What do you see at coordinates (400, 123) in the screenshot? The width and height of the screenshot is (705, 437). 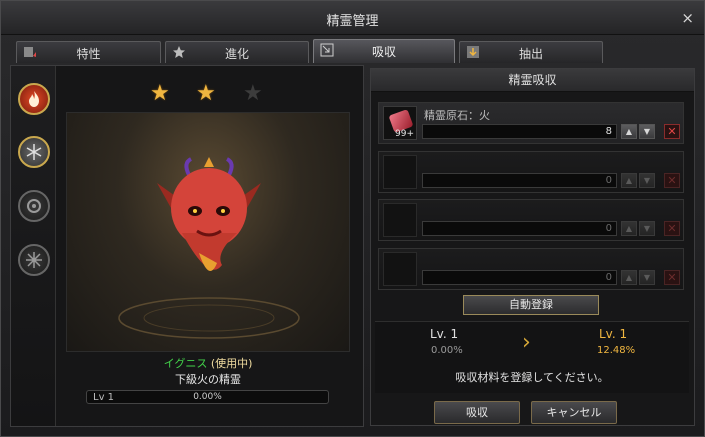 I see `material-item-icon: 99+` at bounding box center [400, 123].